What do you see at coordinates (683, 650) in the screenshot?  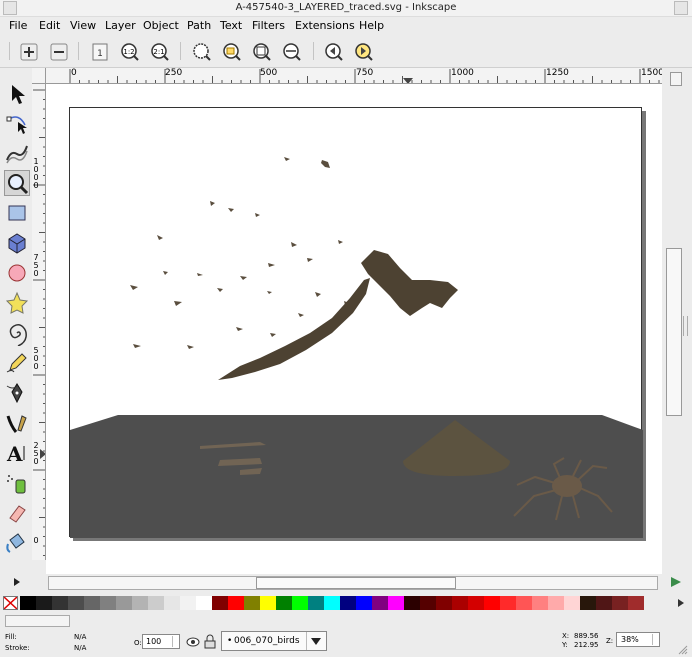 I see `resize-grip-icon` at bounding box center [683, 650].